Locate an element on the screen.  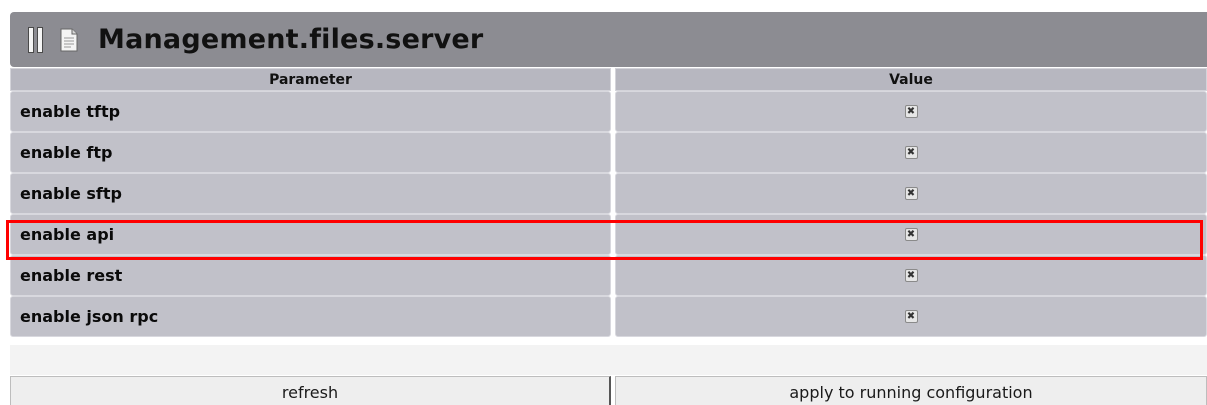
pane-toggle-icon is located at coordinates (36, 39).